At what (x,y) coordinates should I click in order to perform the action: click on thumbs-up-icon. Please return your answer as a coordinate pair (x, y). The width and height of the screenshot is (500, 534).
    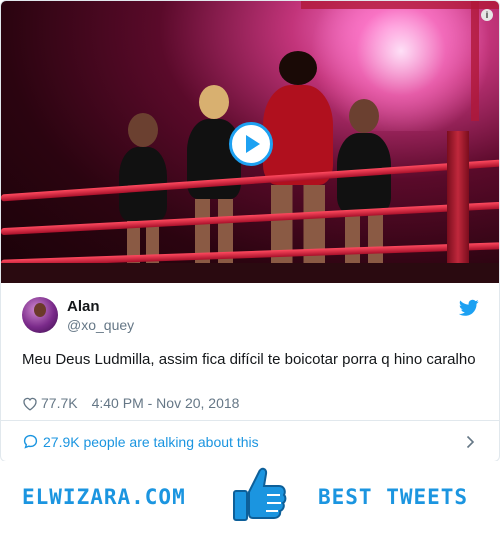
    Looking at the image, I should click on (260, 494).